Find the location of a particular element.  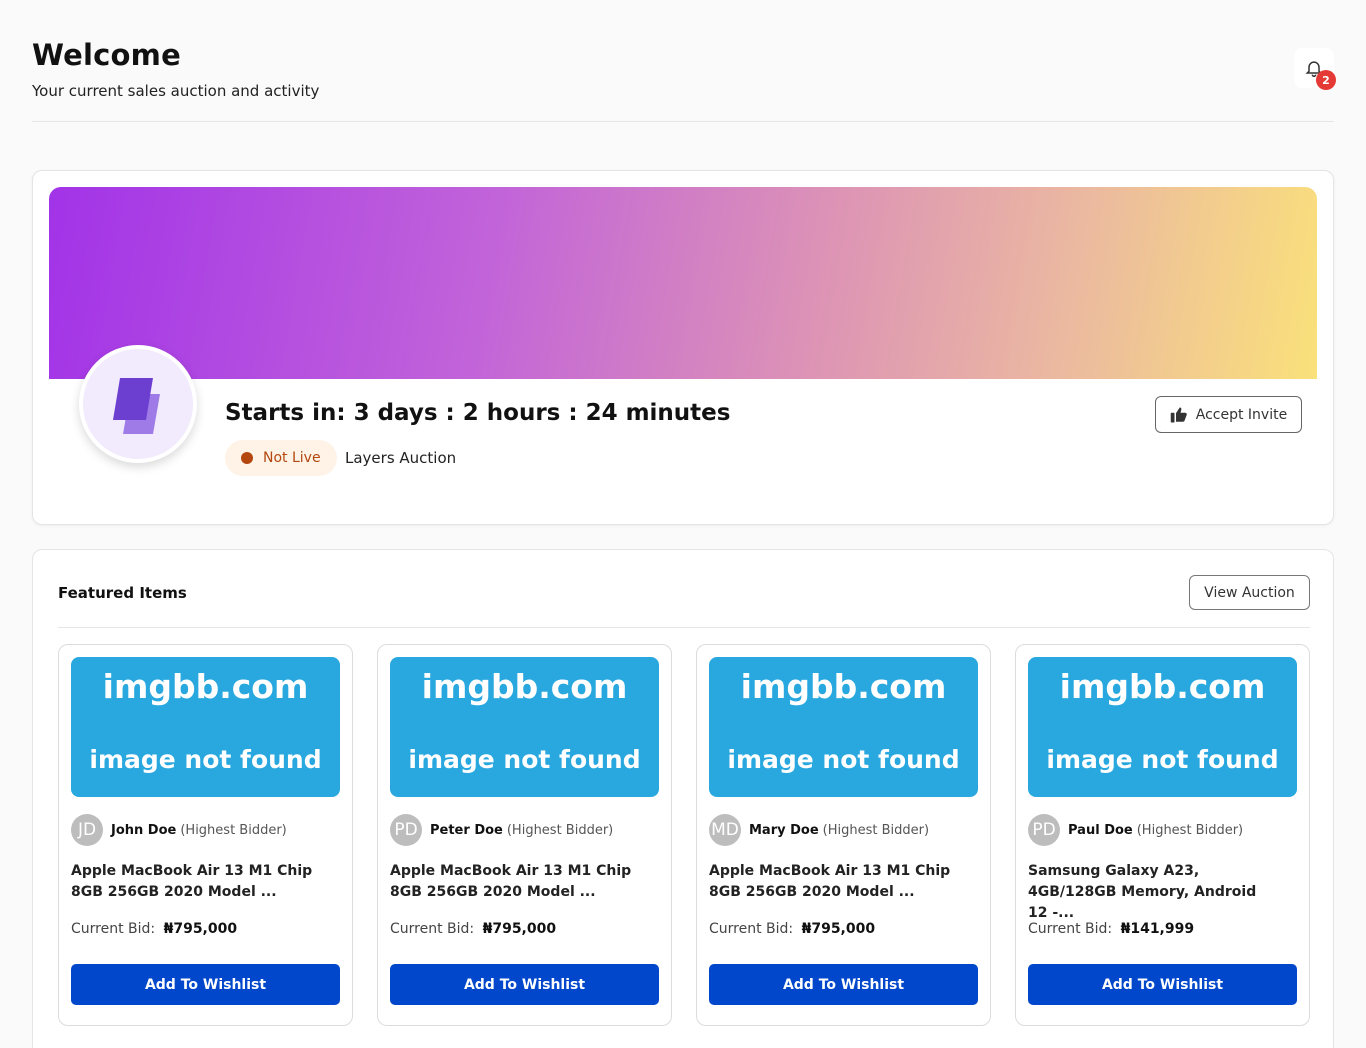

accept-invite-label: Accept Invite is located at coordinates (1241, 414).